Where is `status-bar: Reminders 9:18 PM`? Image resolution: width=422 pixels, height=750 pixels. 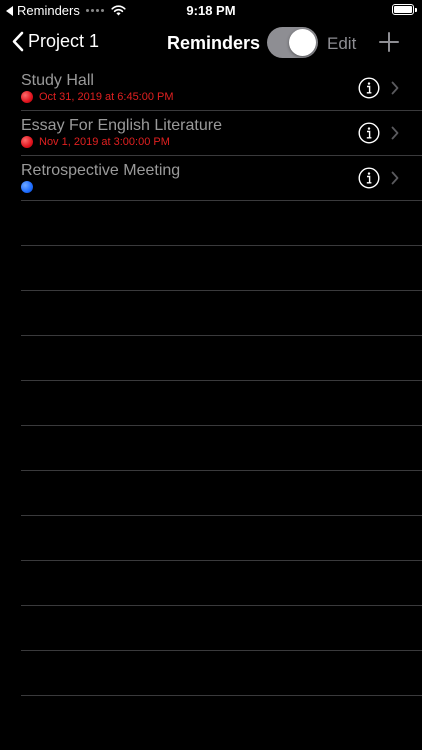
status-bar: Reminders 9:18 PM is located at coordinates (211, 11).